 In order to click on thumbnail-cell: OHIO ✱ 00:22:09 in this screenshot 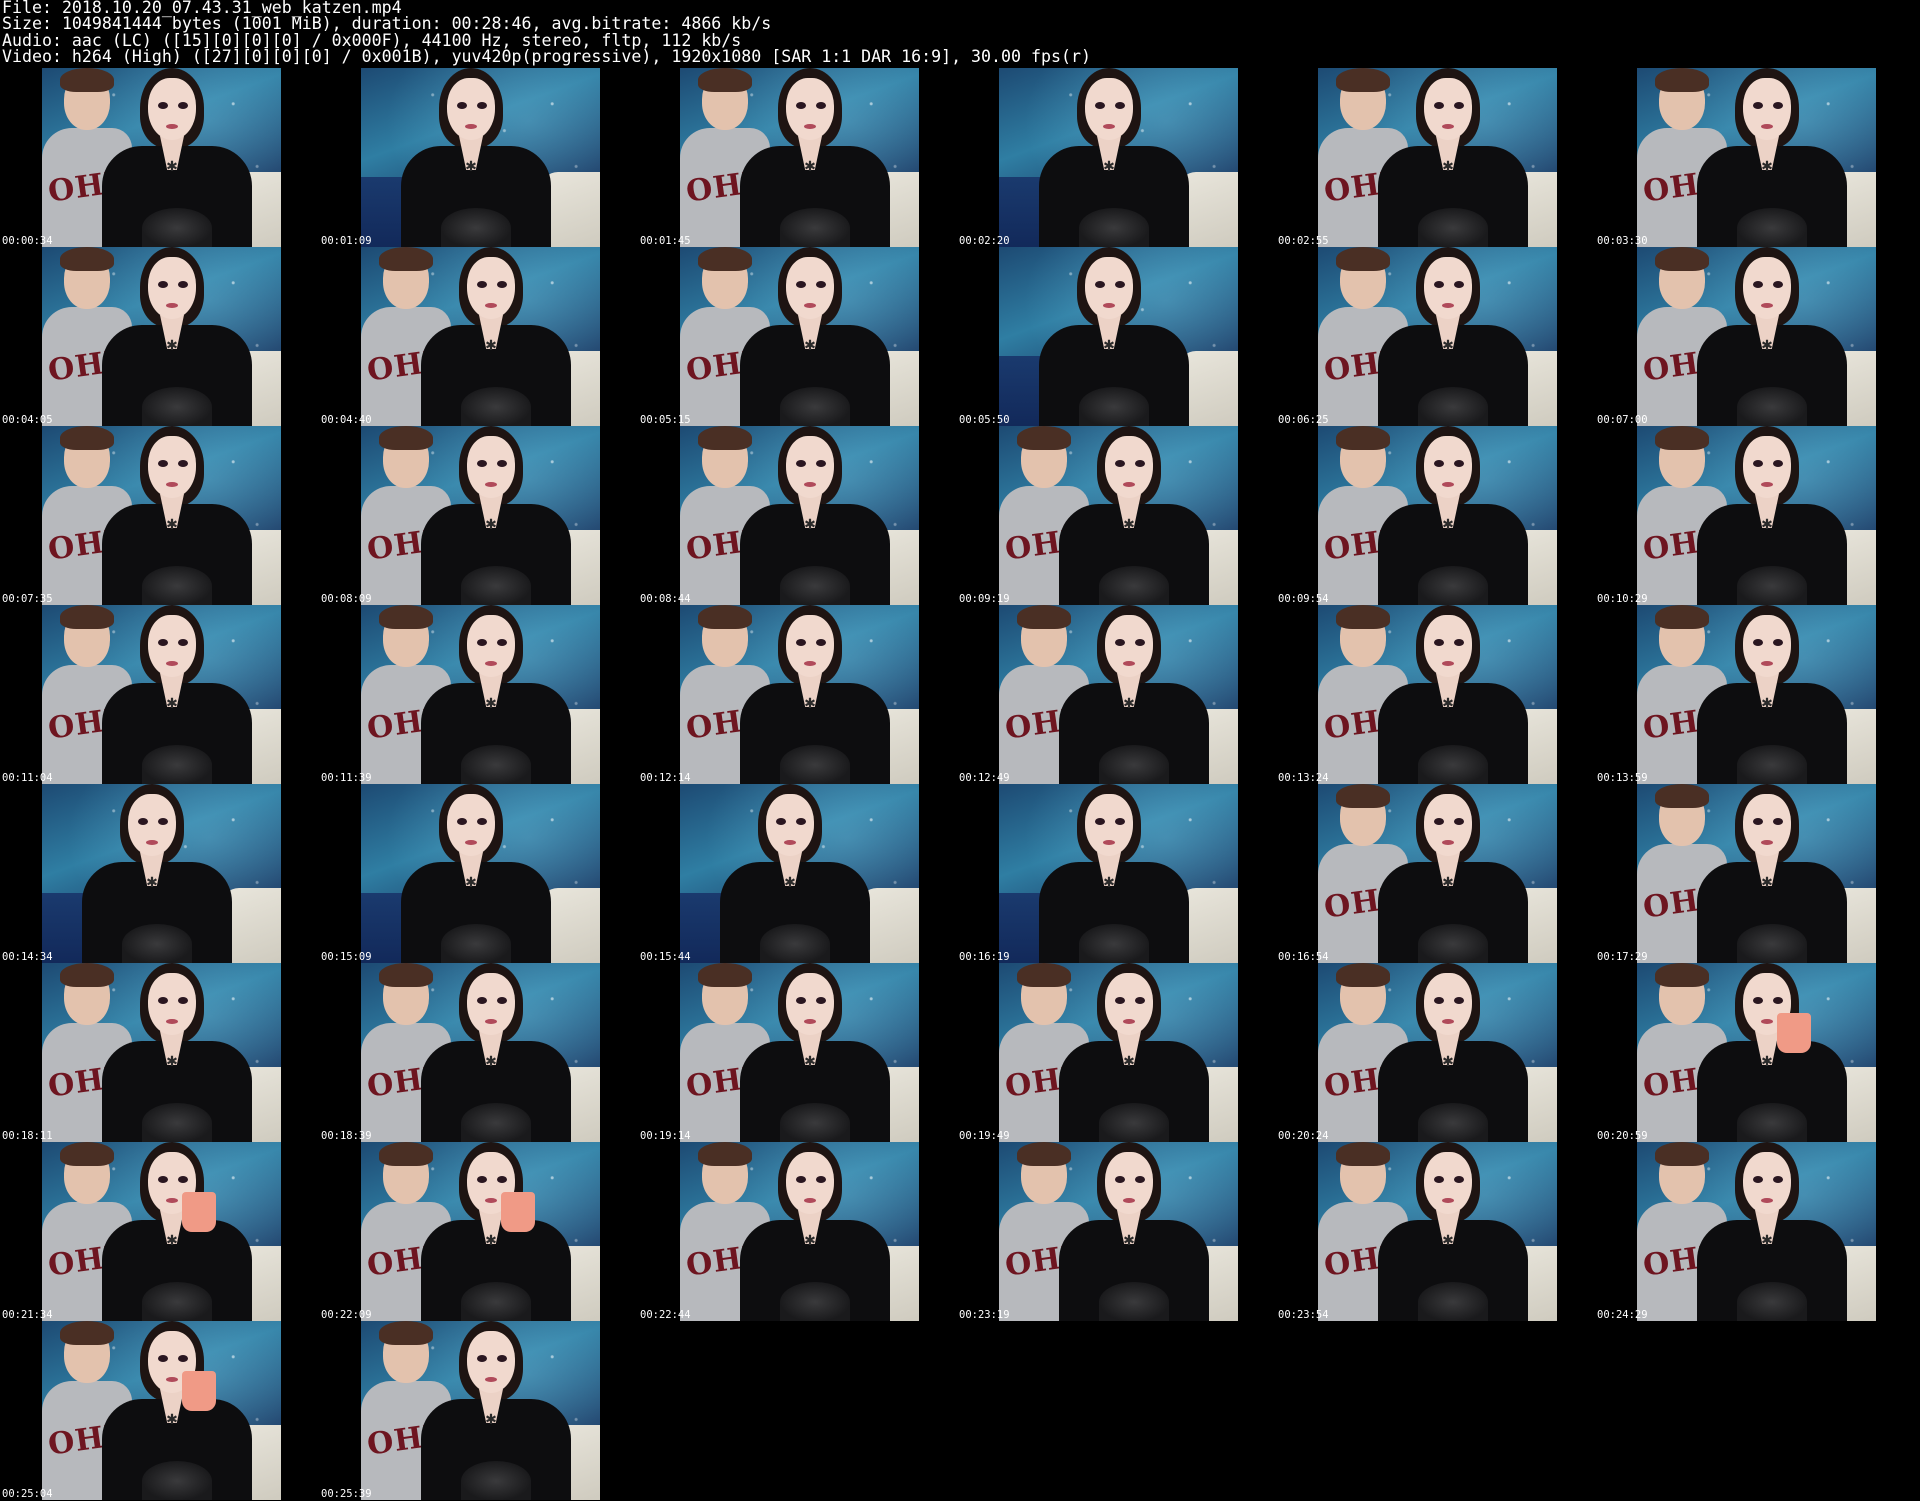, I will do `click(478, 1231)`.